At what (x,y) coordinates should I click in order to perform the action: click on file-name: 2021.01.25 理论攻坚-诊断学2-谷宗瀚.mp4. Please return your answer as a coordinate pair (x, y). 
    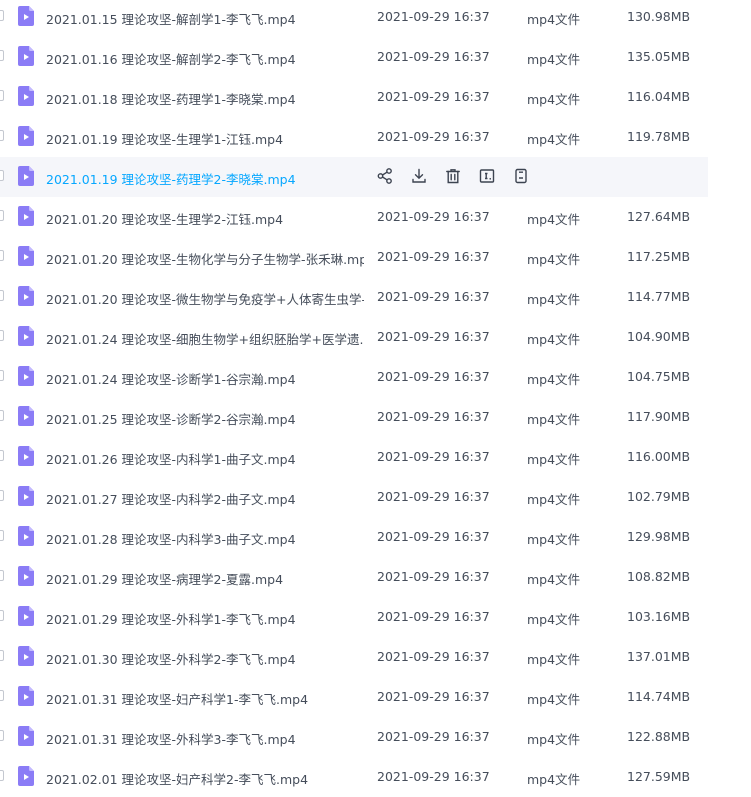
    Looking at the image, I should click on (205, 418).